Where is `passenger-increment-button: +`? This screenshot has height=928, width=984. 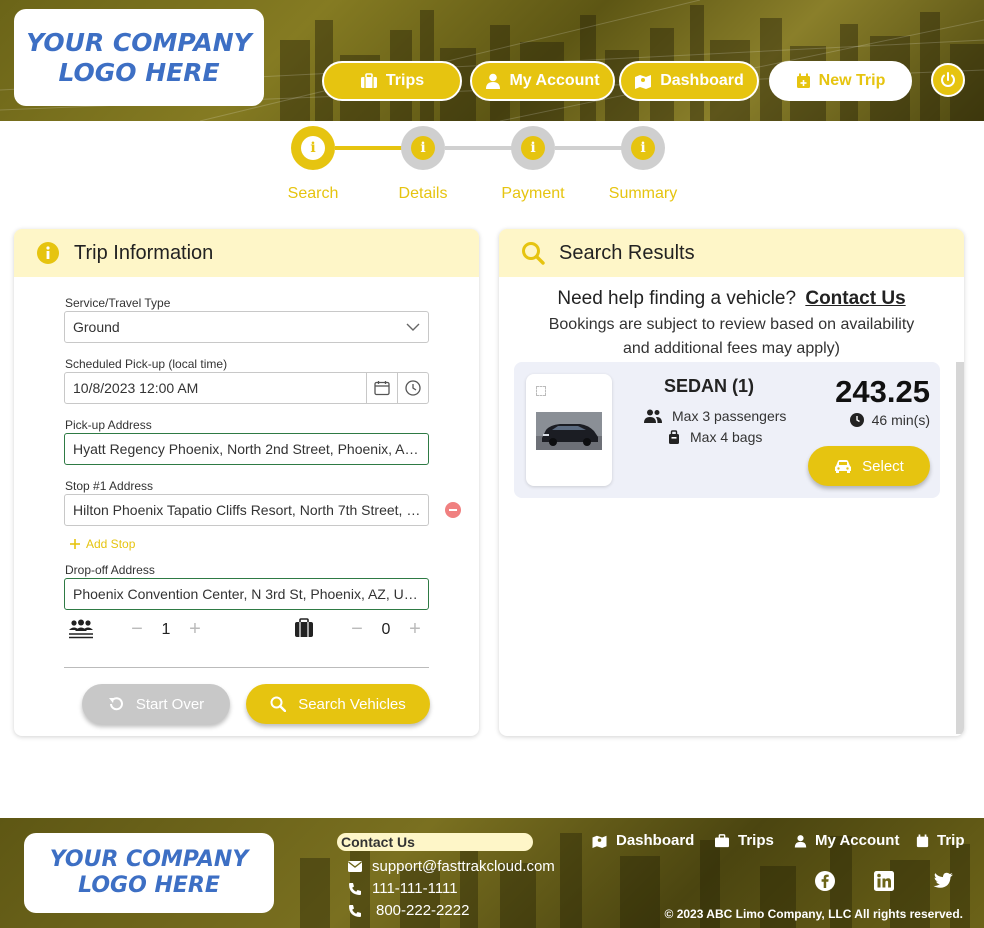
passenger-increment-button: + is located at coordinates (195, 629).